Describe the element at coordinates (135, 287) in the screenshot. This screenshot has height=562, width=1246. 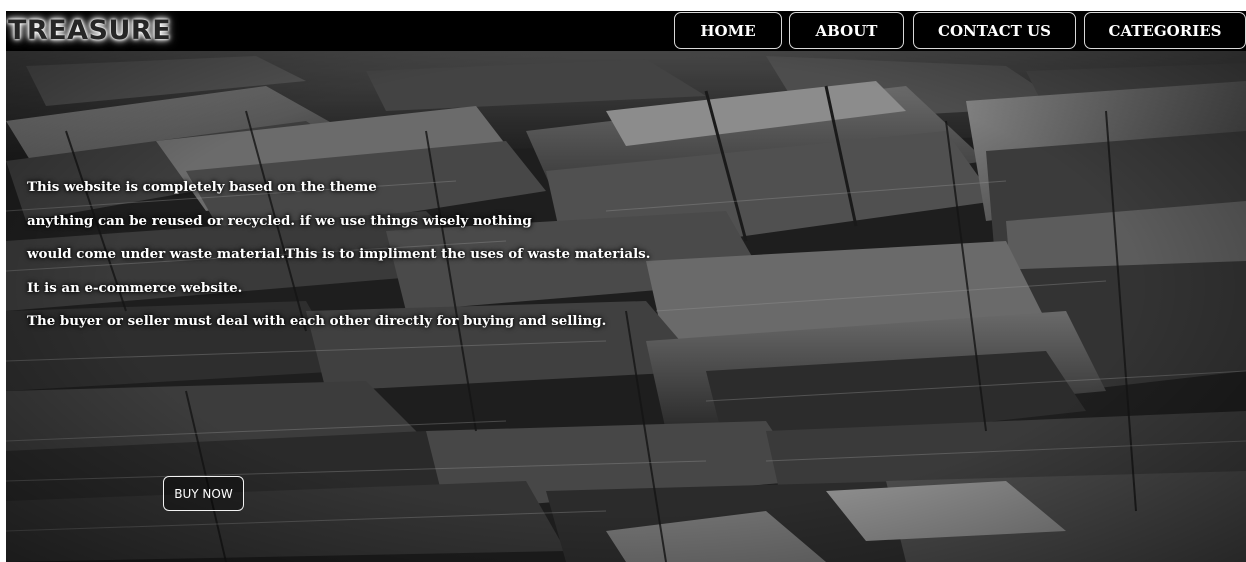
I see `hero-description-line: It is an e-commerce website.` at that location.